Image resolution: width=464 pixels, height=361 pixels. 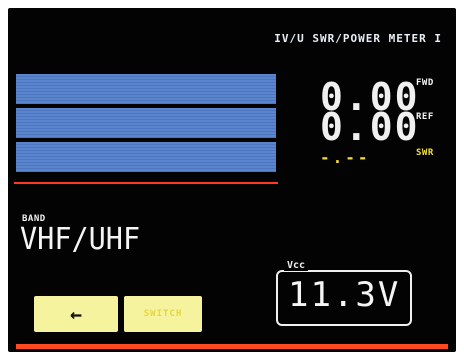 I want to click on vcc-label: Vcc, so click(x=296, y=265).